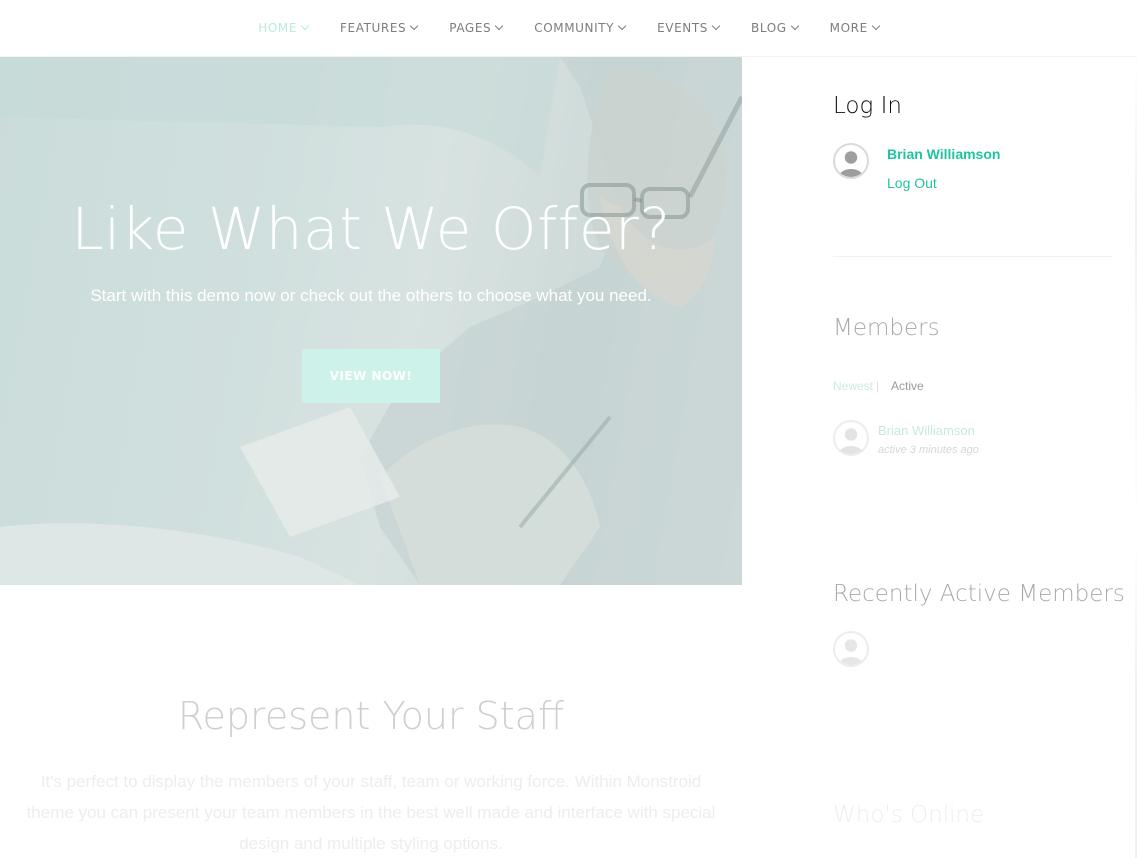 Image resolution: width=1137 pixels, height=858 pixels. I want to click on nav-item-label: COMMUNITY, so click(574, 28).